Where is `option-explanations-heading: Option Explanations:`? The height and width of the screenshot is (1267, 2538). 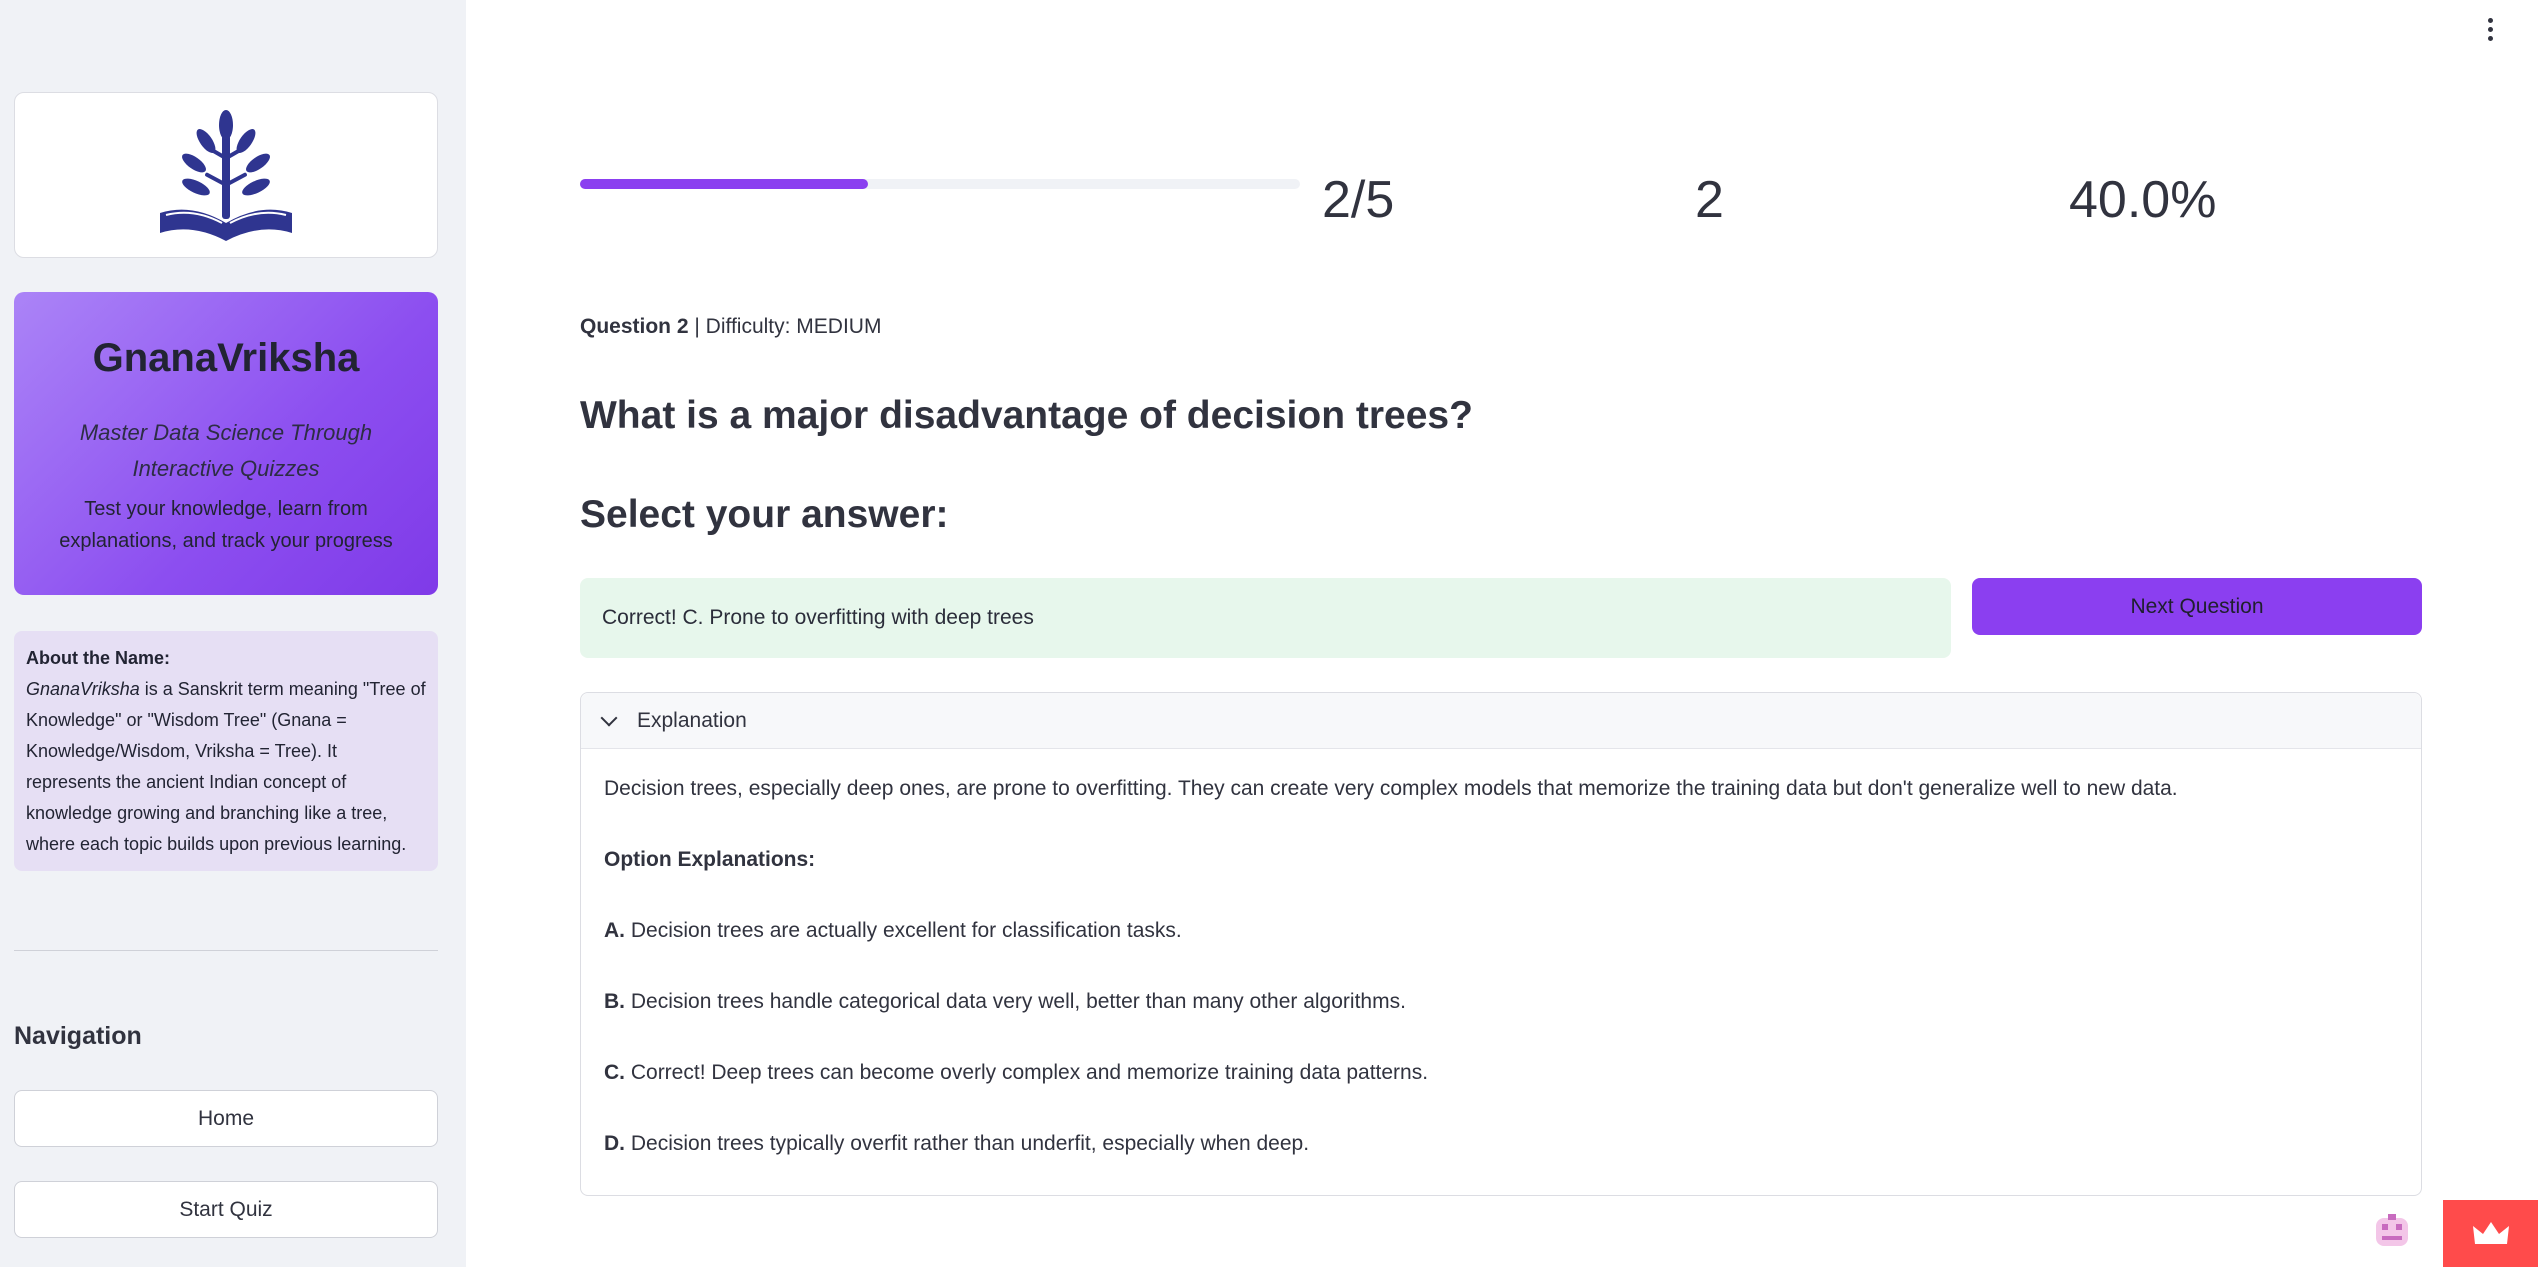
option-explanations-heading: Option Explanations: is located at coordinates (710, 859).